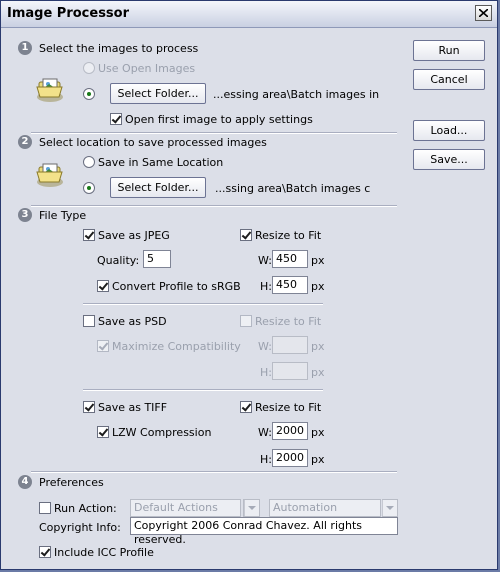 The width and height of the screenshot is (500, 572). I want to click on save-as-tiff-label: Save as TIFF, so click(133, 407).